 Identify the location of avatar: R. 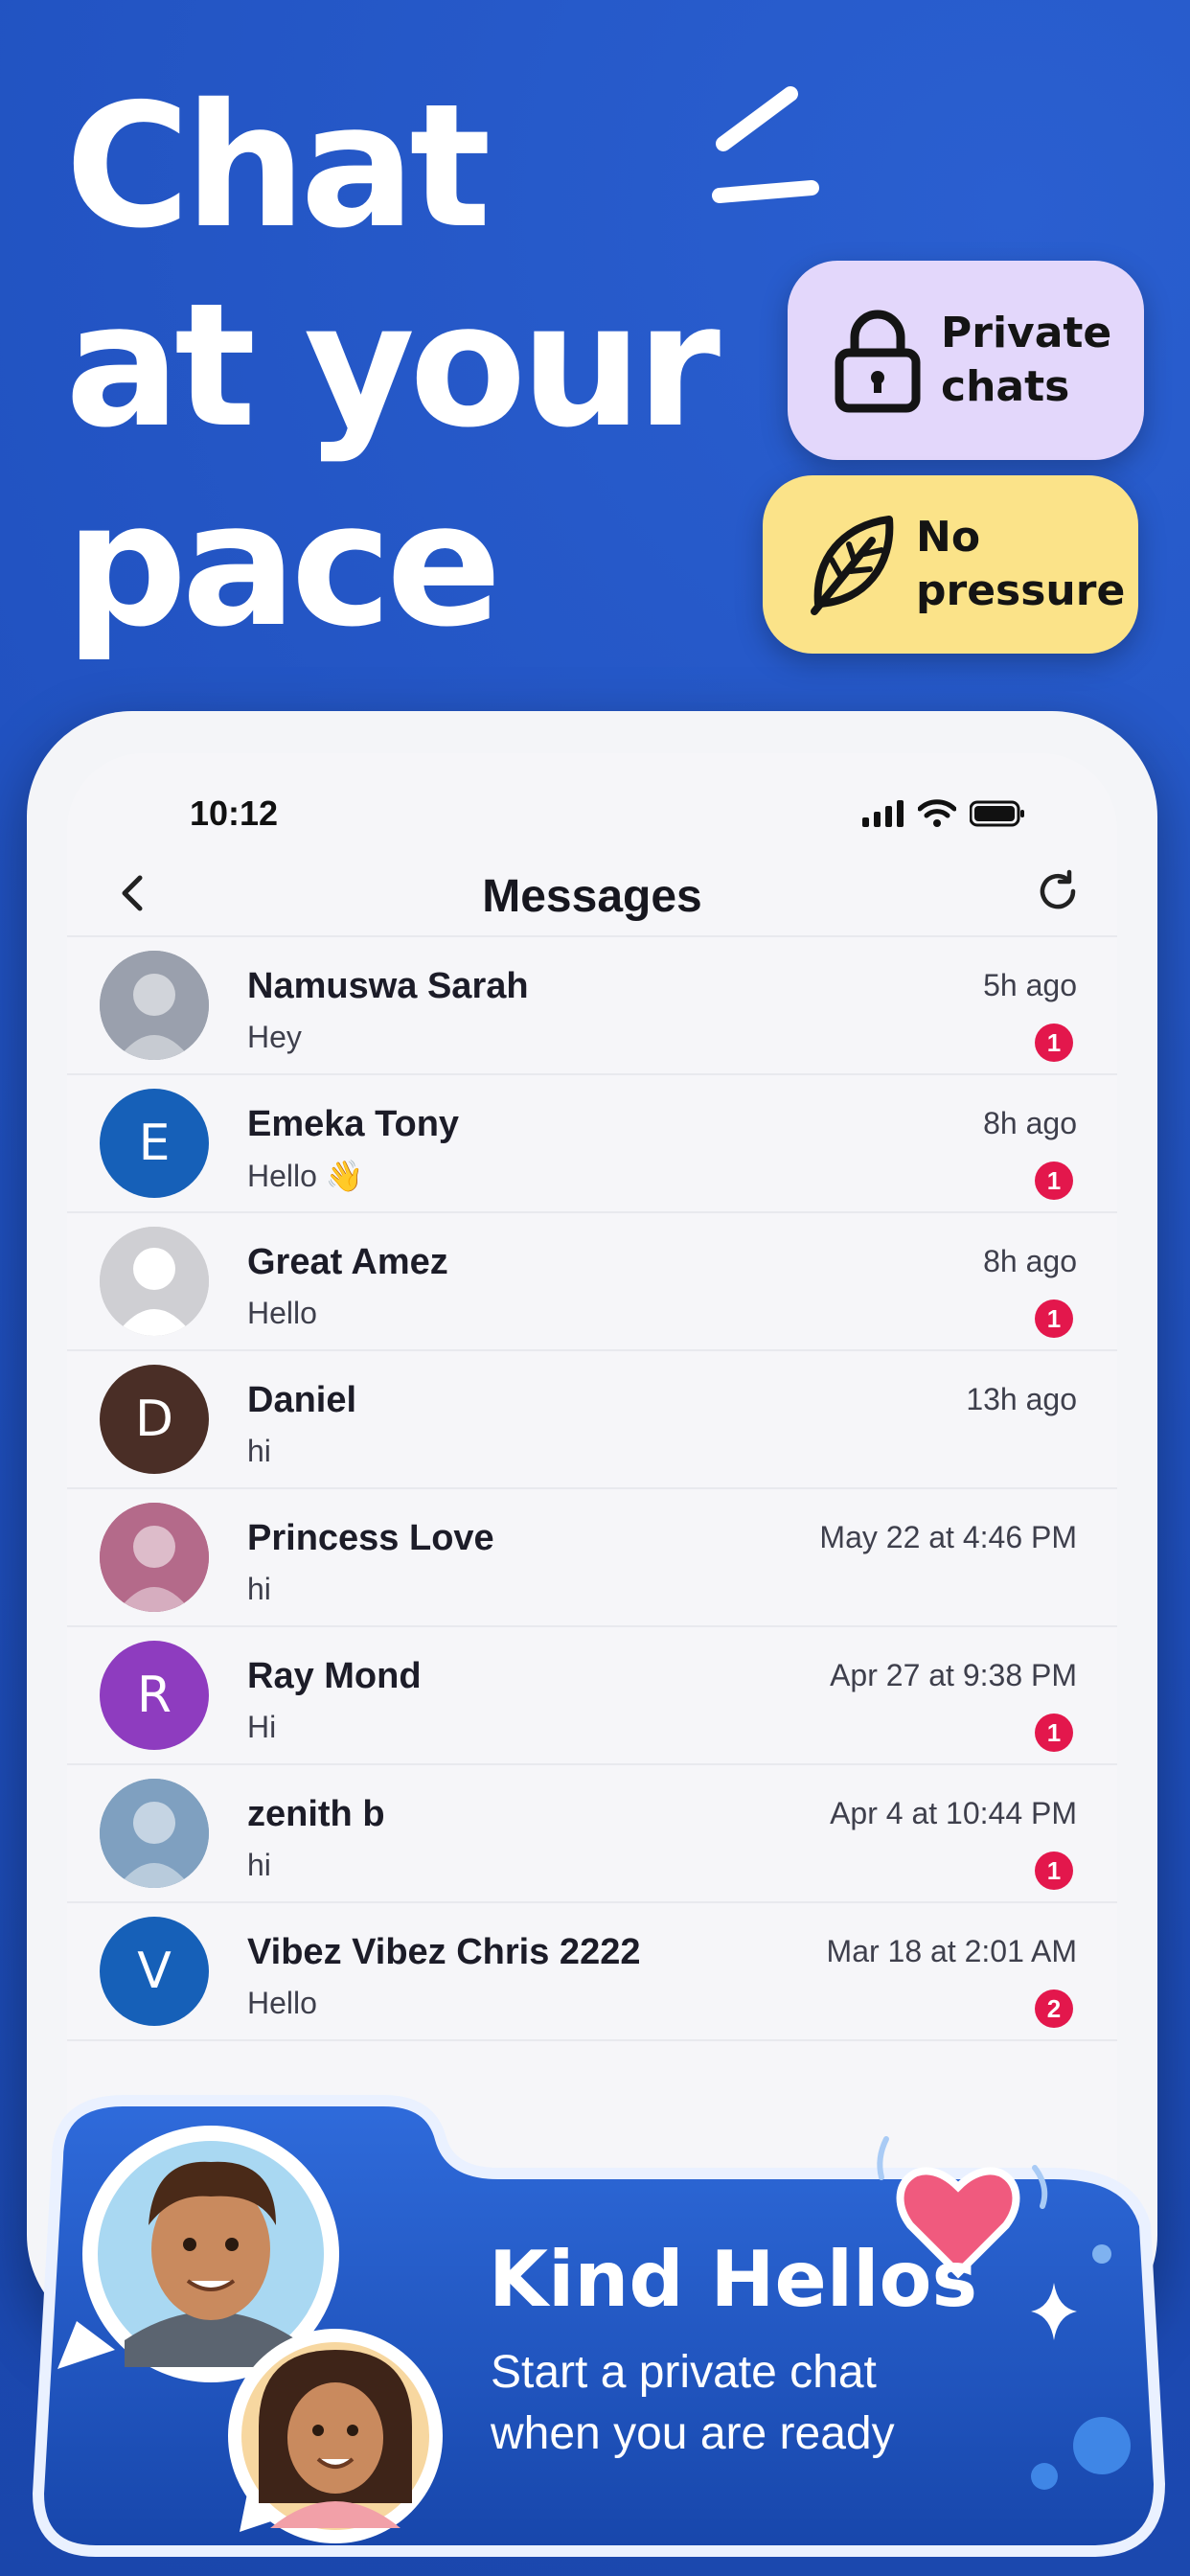
(155, 1695).